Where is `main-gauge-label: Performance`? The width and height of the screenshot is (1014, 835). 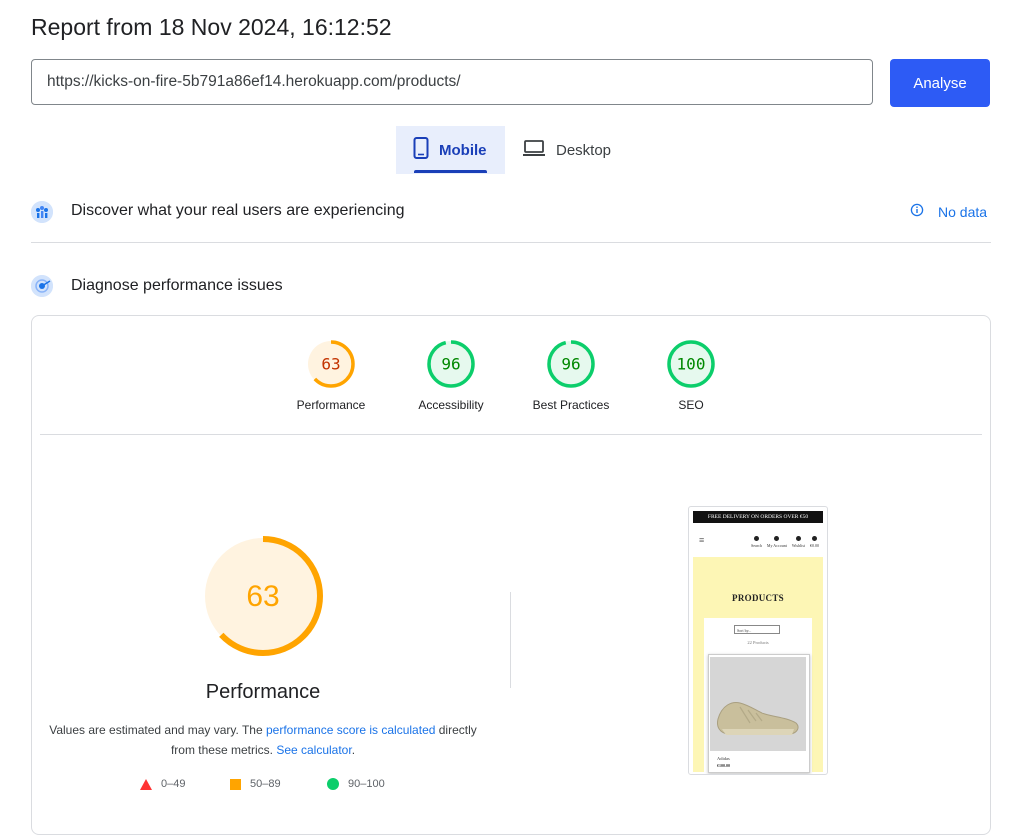
main-gauge-label: Performance is located at coordinates (263, 692).